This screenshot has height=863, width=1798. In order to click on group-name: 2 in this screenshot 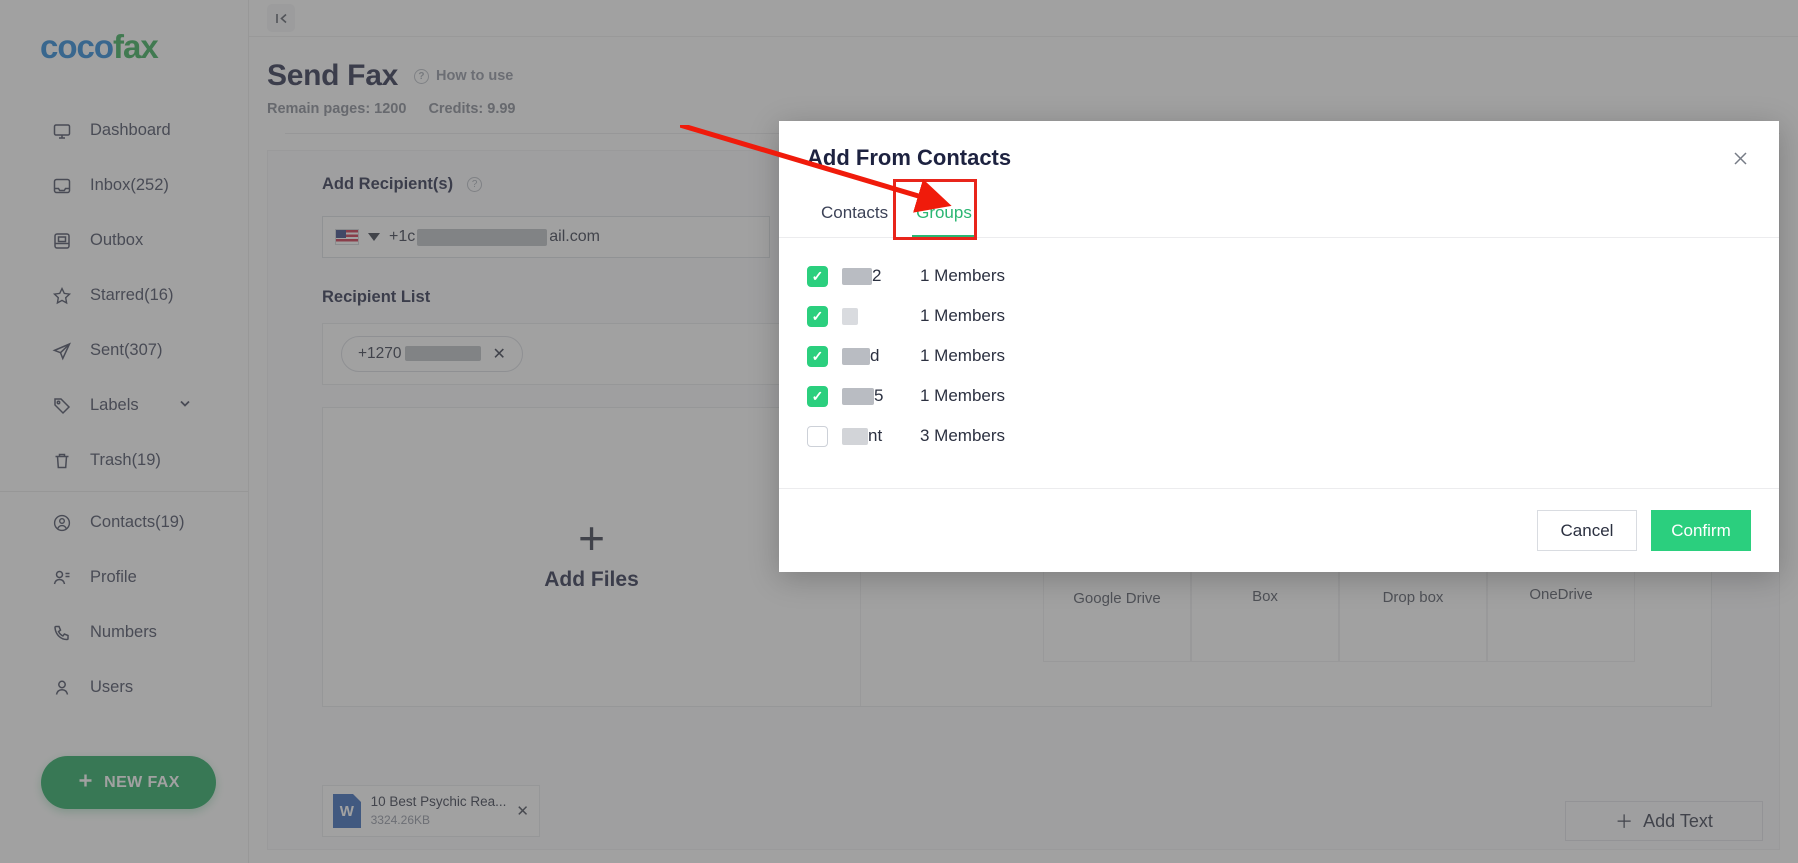, I will do `click(881, 276)`.